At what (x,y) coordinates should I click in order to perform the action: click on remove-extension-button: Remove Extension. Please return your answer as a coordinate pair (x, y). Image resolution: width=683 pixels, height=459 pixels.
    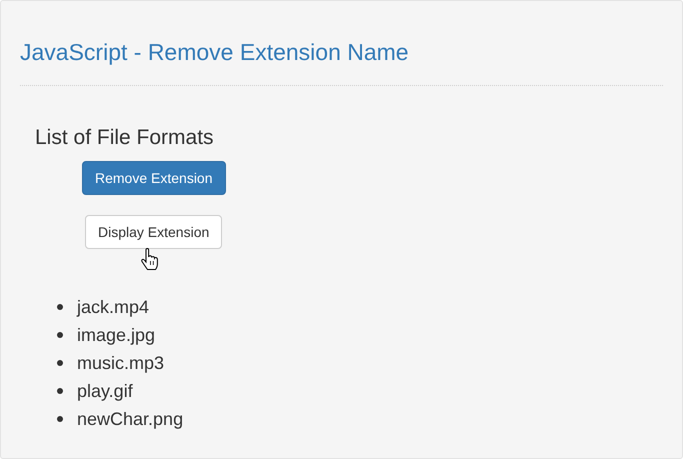
    Looking at the image, I should click on (154, 178).